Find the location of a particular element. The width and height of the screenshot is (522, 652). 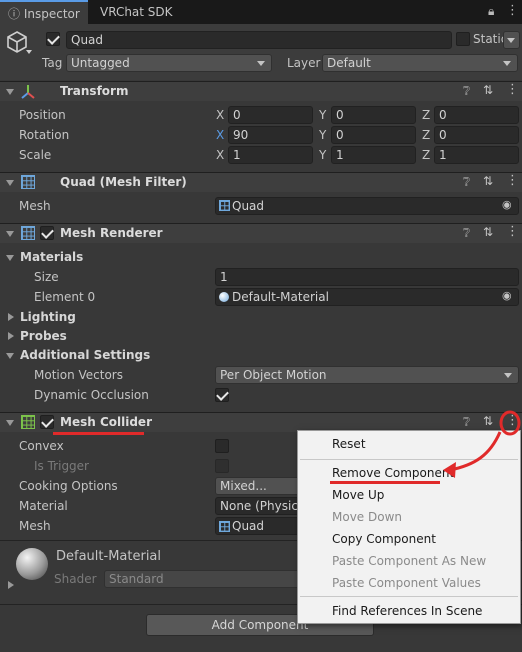

static-dropdown is located at coordinates (511, 40).